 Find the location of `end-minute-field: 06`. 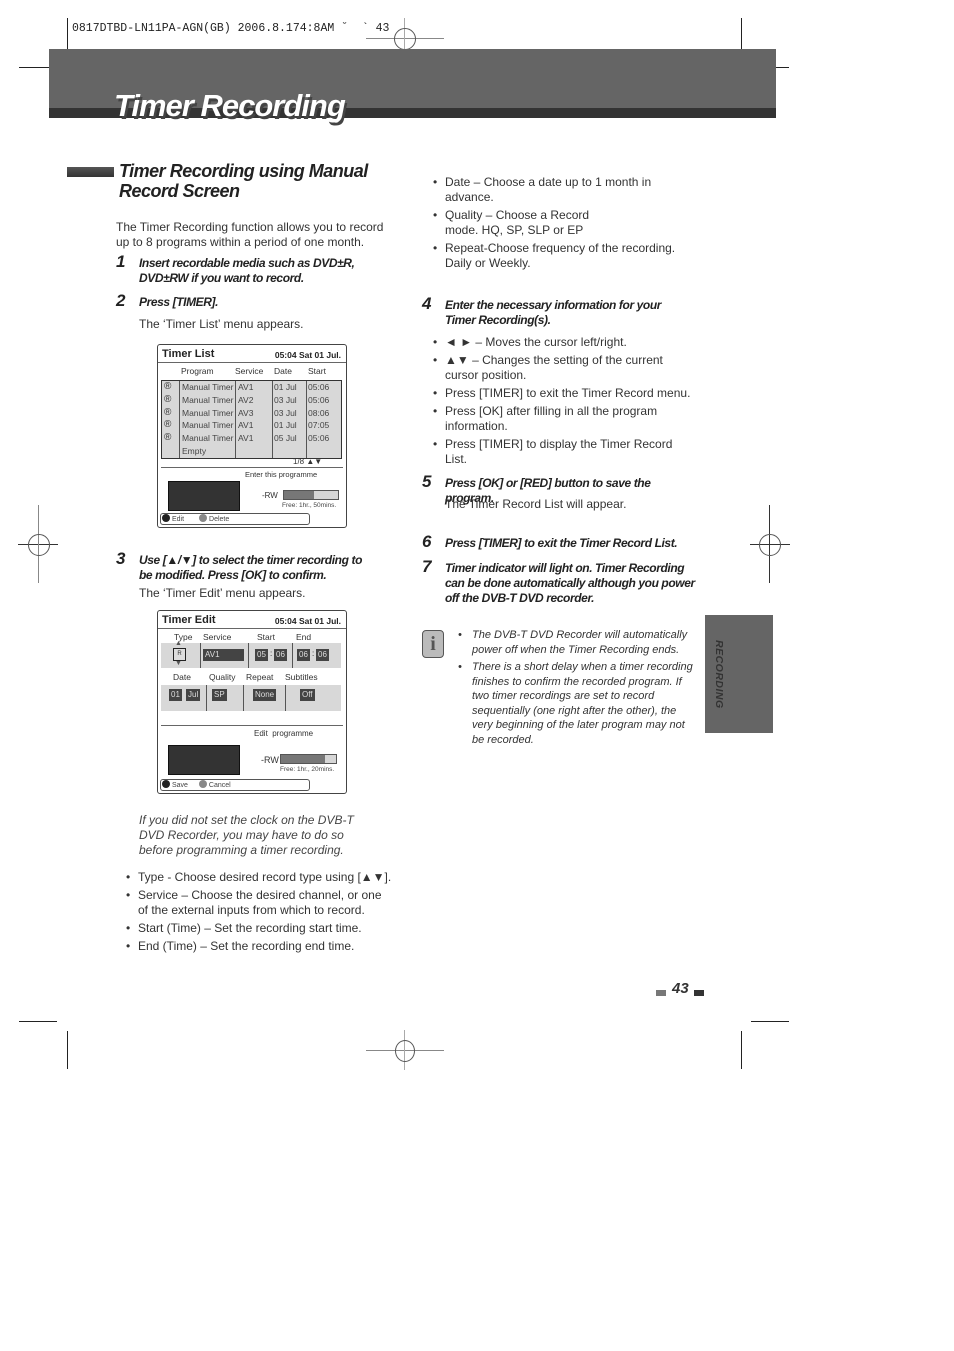

end-minute-field: 06 is located at coordinates (322, 655).